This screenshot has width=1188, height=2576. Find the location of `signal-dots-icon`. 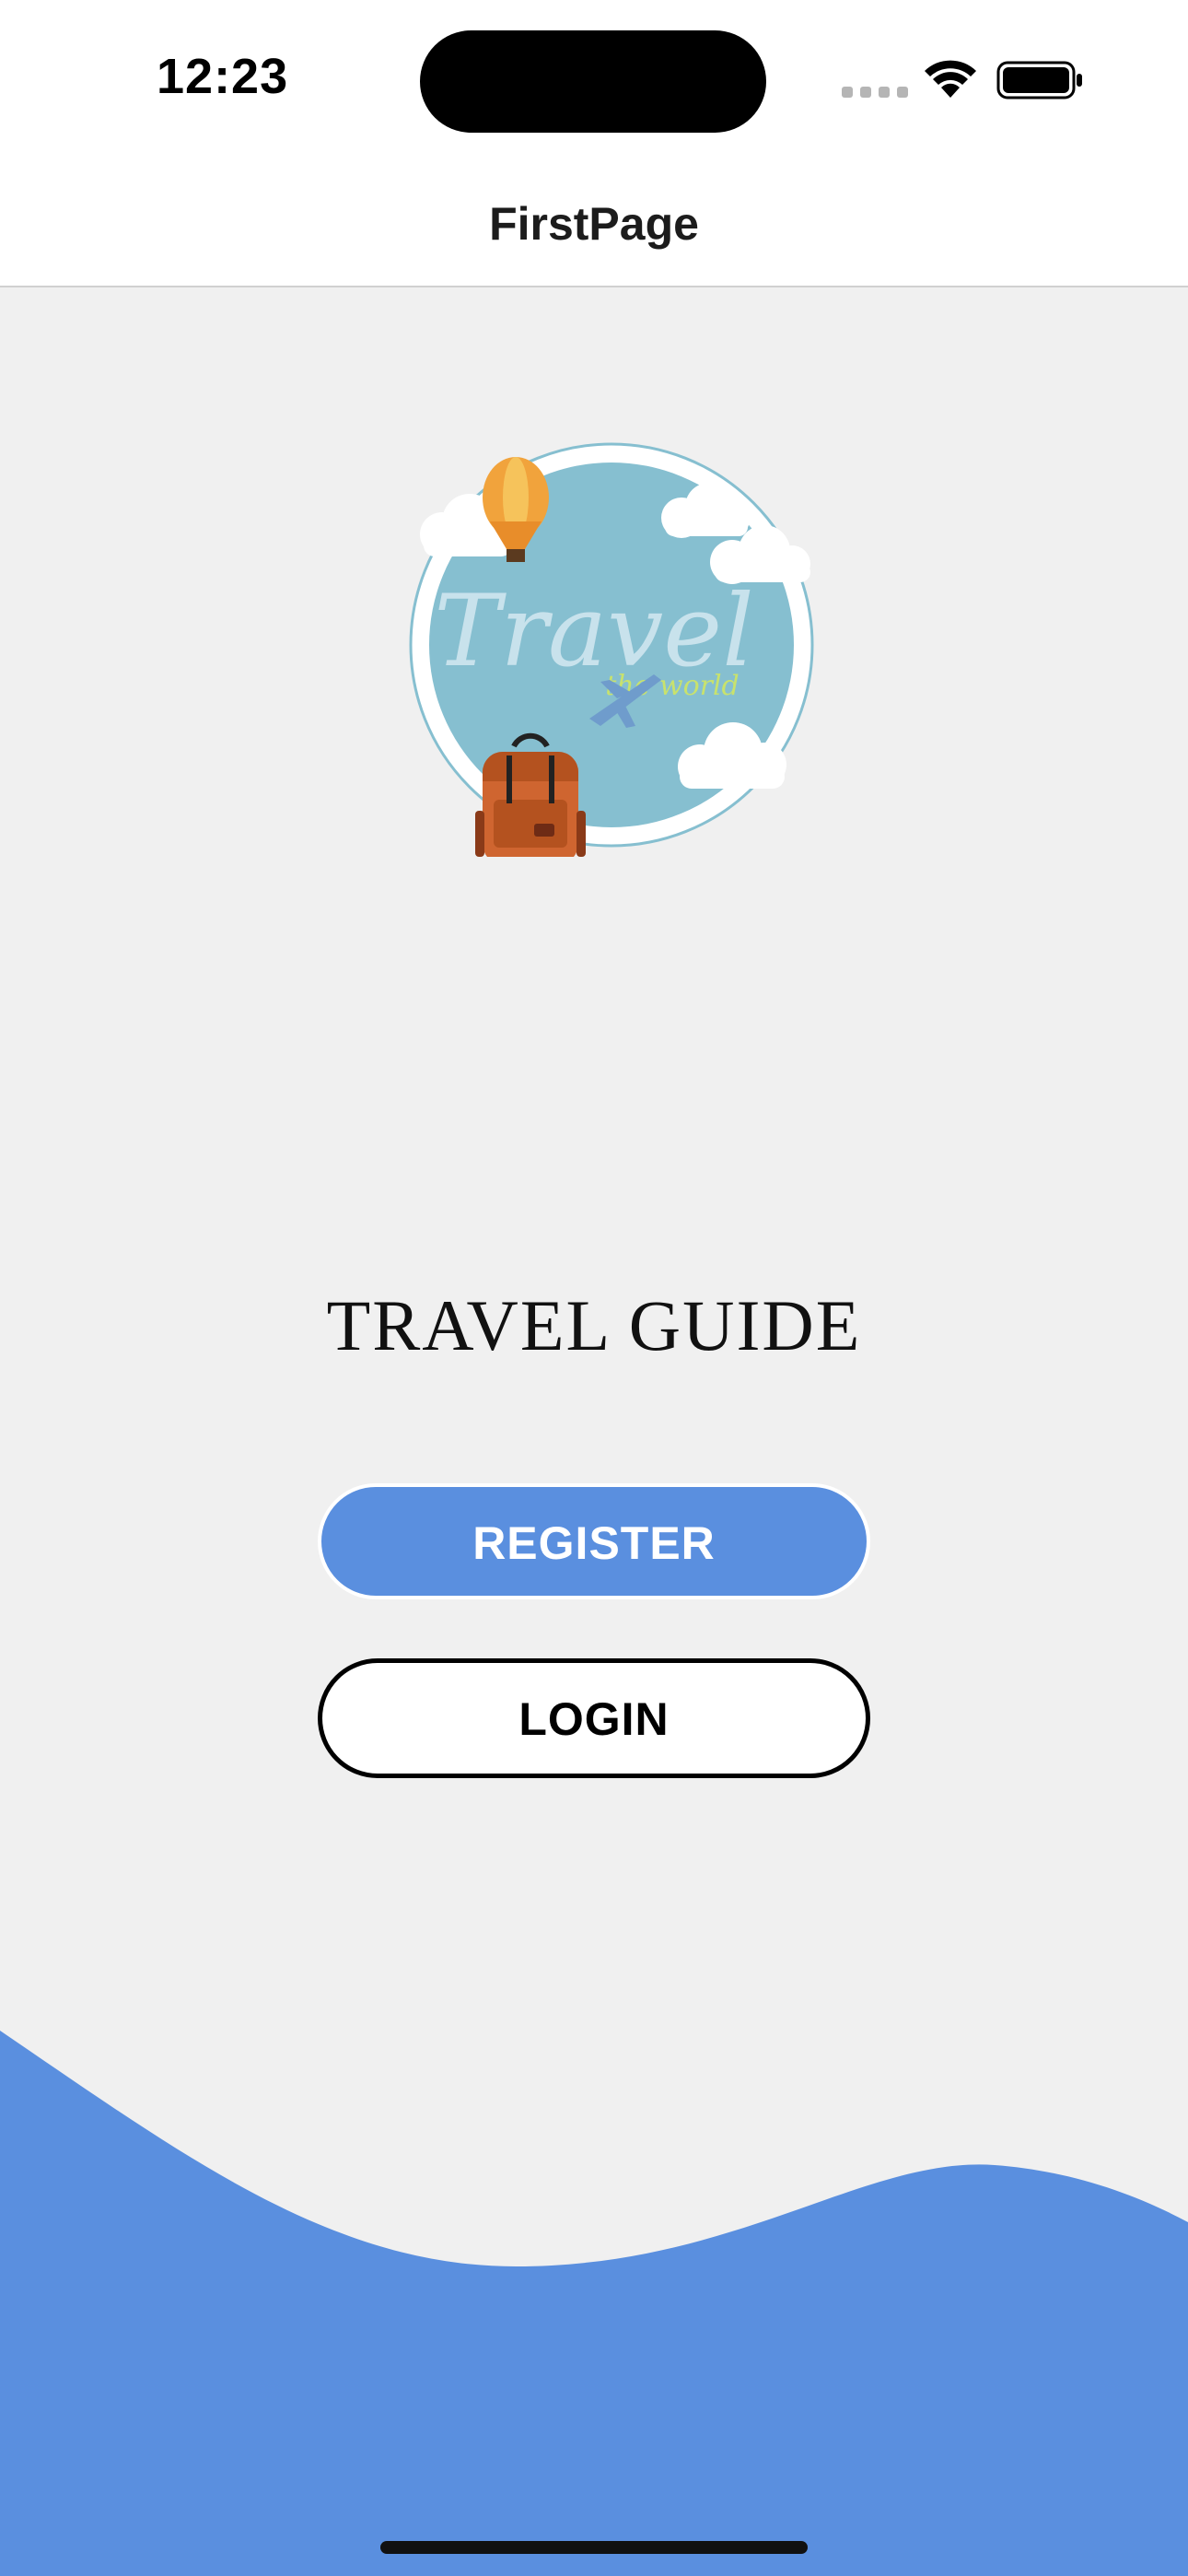

signal-dots-icon is located at coordinates (875, 92).